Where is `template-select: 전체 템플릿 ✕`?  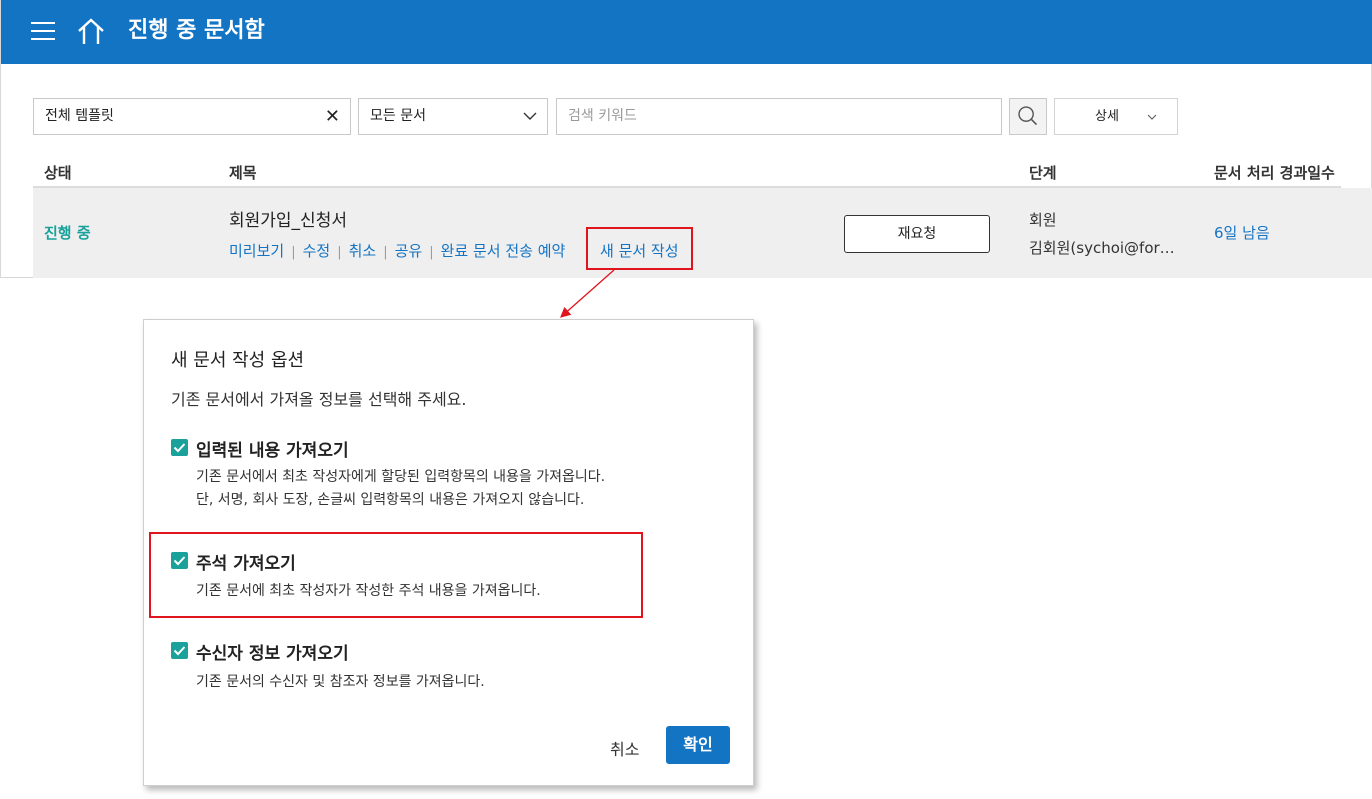
template-select: 전체 템플릿 ✕ is located at coordinates (192, 116).